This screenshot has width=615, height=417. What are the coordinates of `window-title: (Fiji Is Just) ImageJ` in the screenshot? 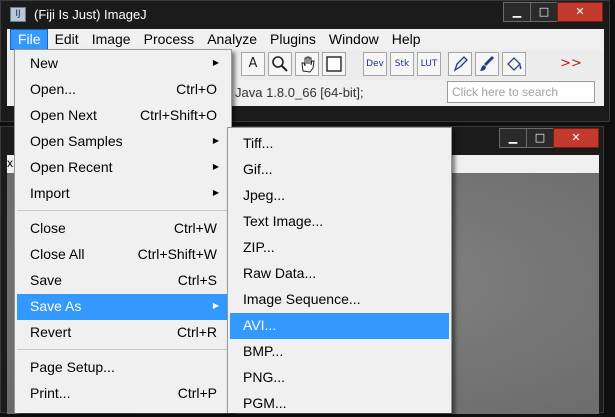 It's located at (90, 14).